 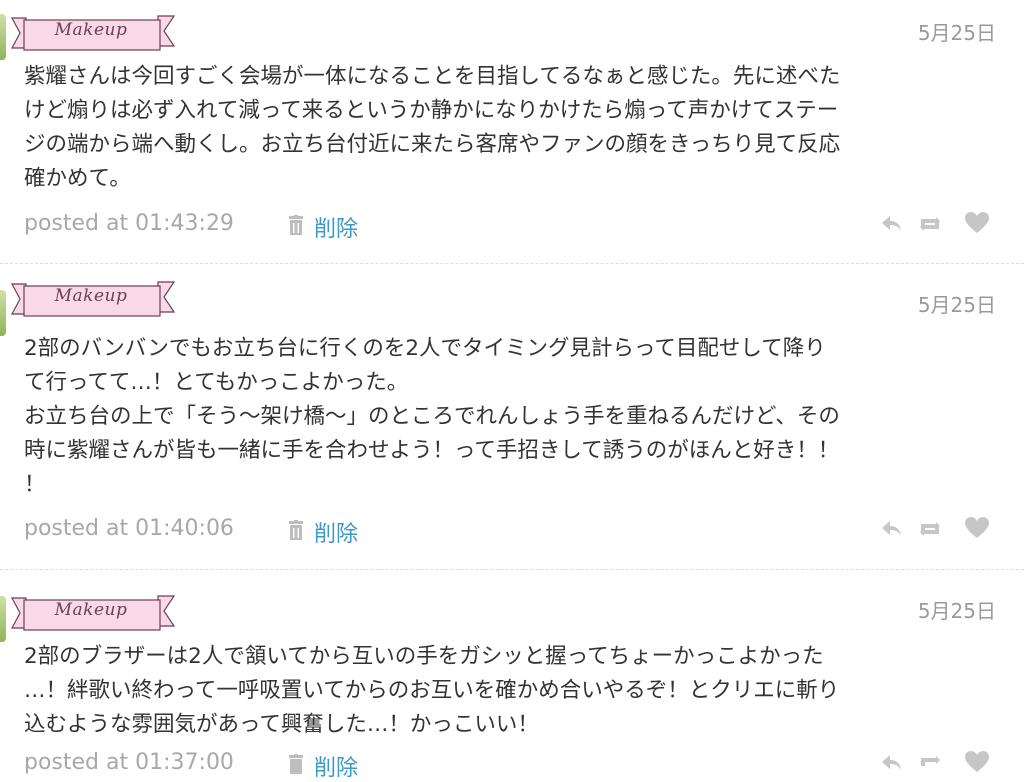 I want to click on post-meta: posted at 01:43:29 削除, so click(x=514, y=226).